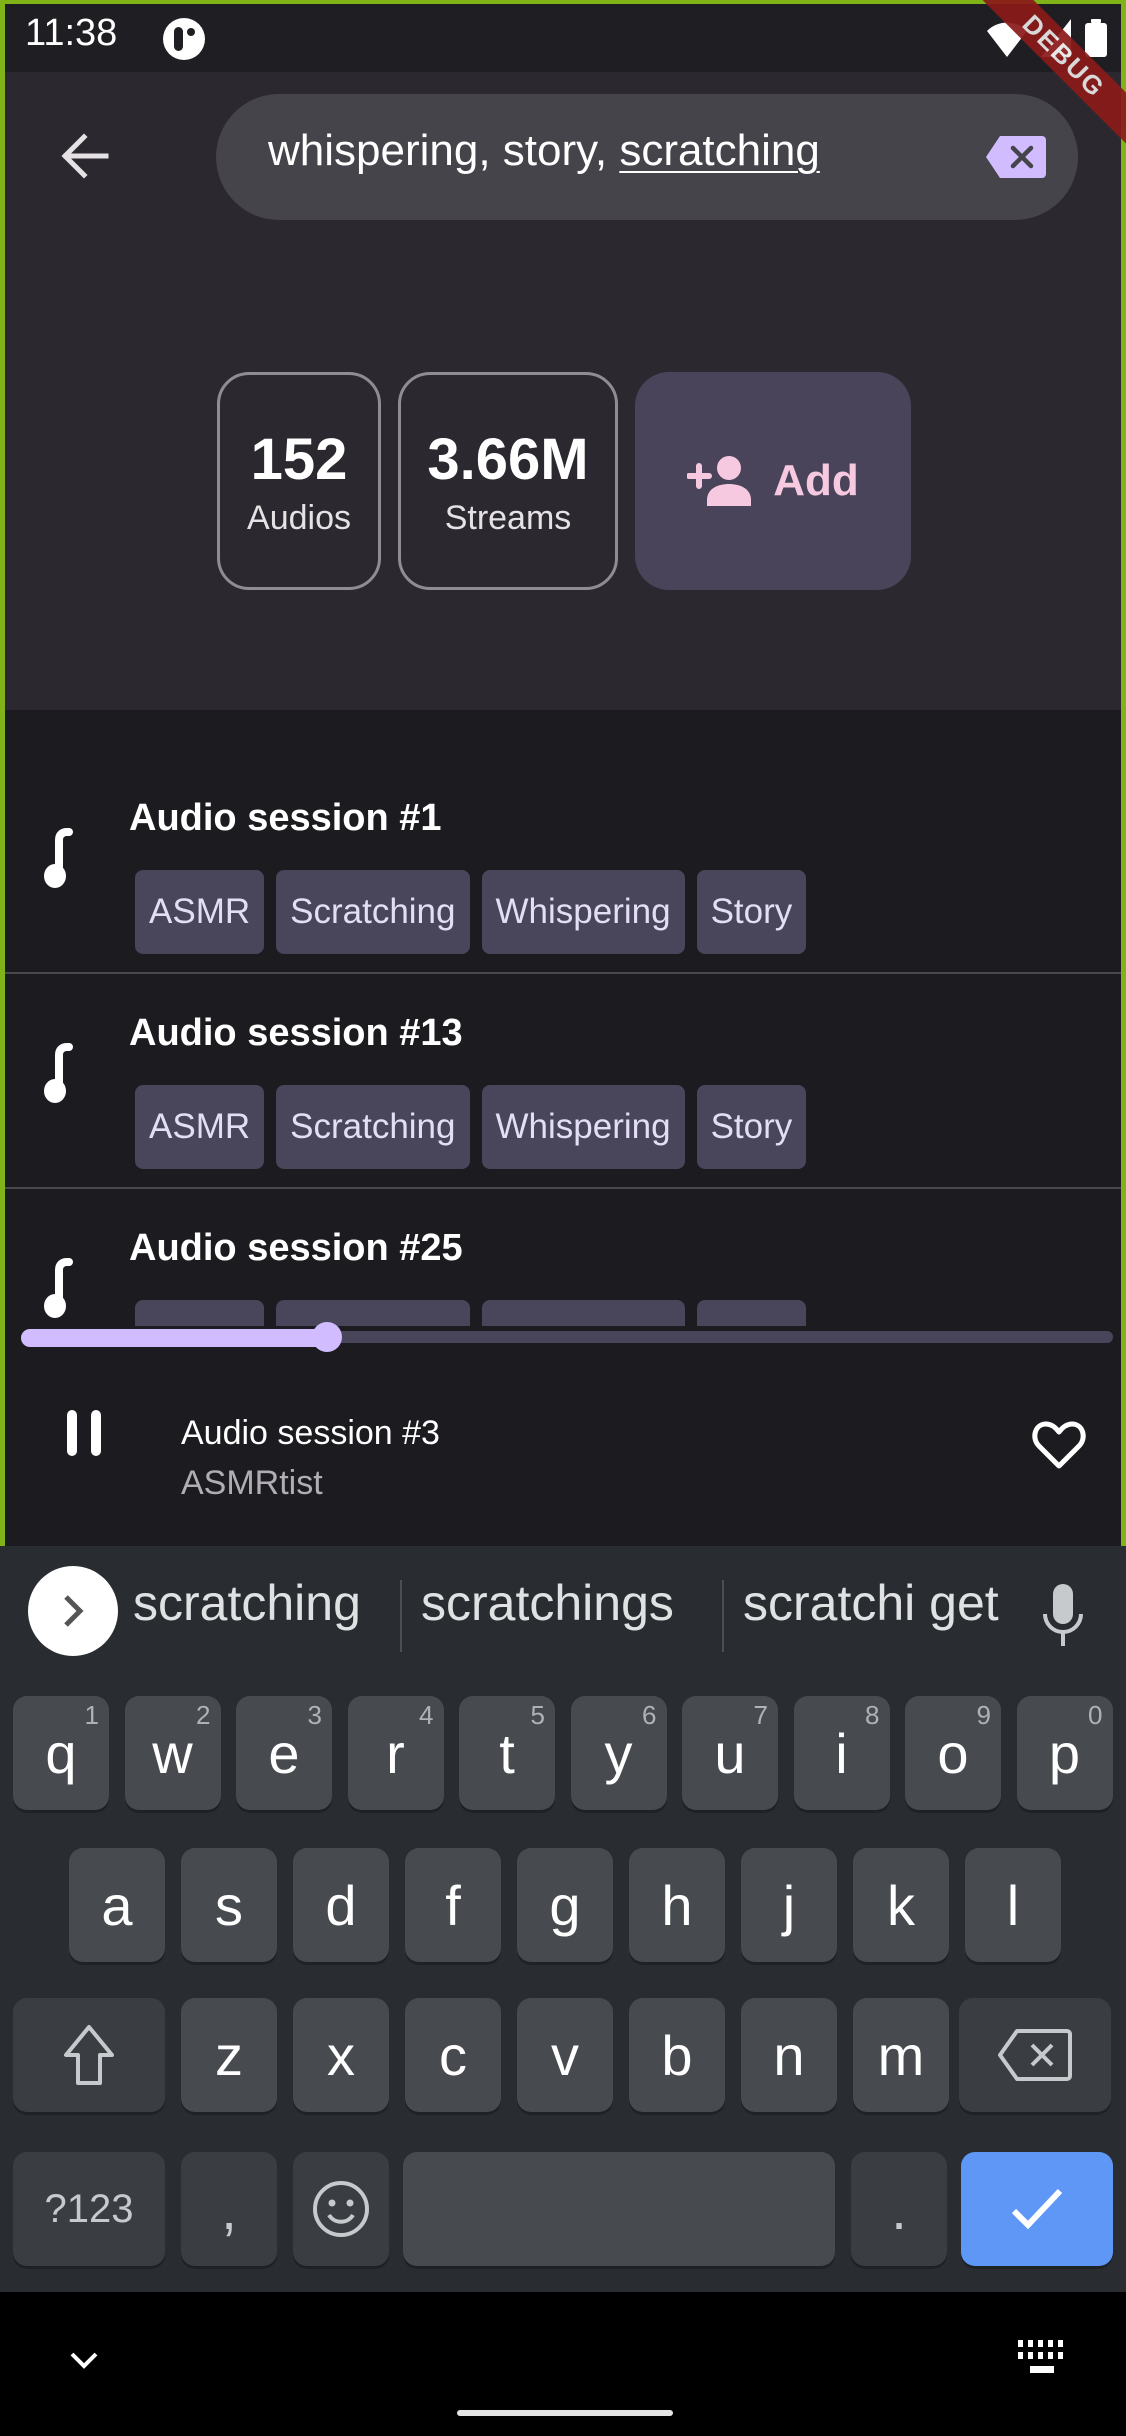  What do you see at coordinates (84, 1437) in the screenshot?
I see `pause-button` at bounding box center [84, 1437].